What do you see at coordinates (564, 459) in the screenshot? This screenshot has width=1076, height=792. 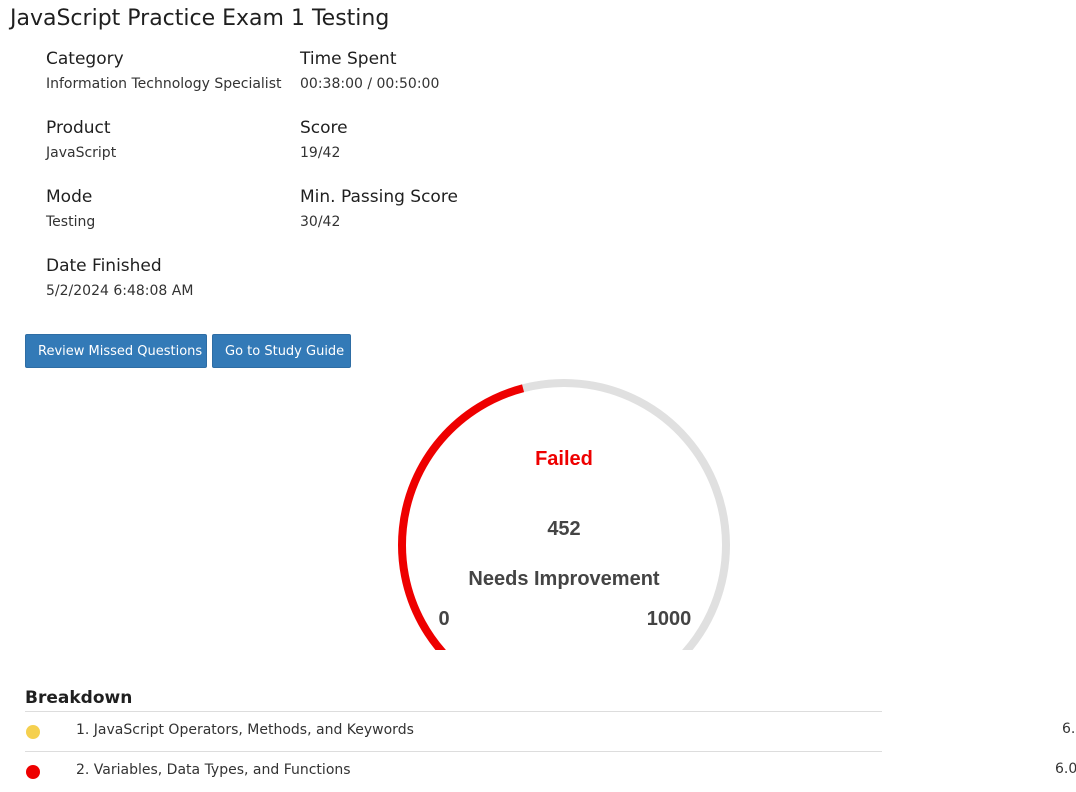 I see `gauge-status: Failed` at bounding box center [564, 459].